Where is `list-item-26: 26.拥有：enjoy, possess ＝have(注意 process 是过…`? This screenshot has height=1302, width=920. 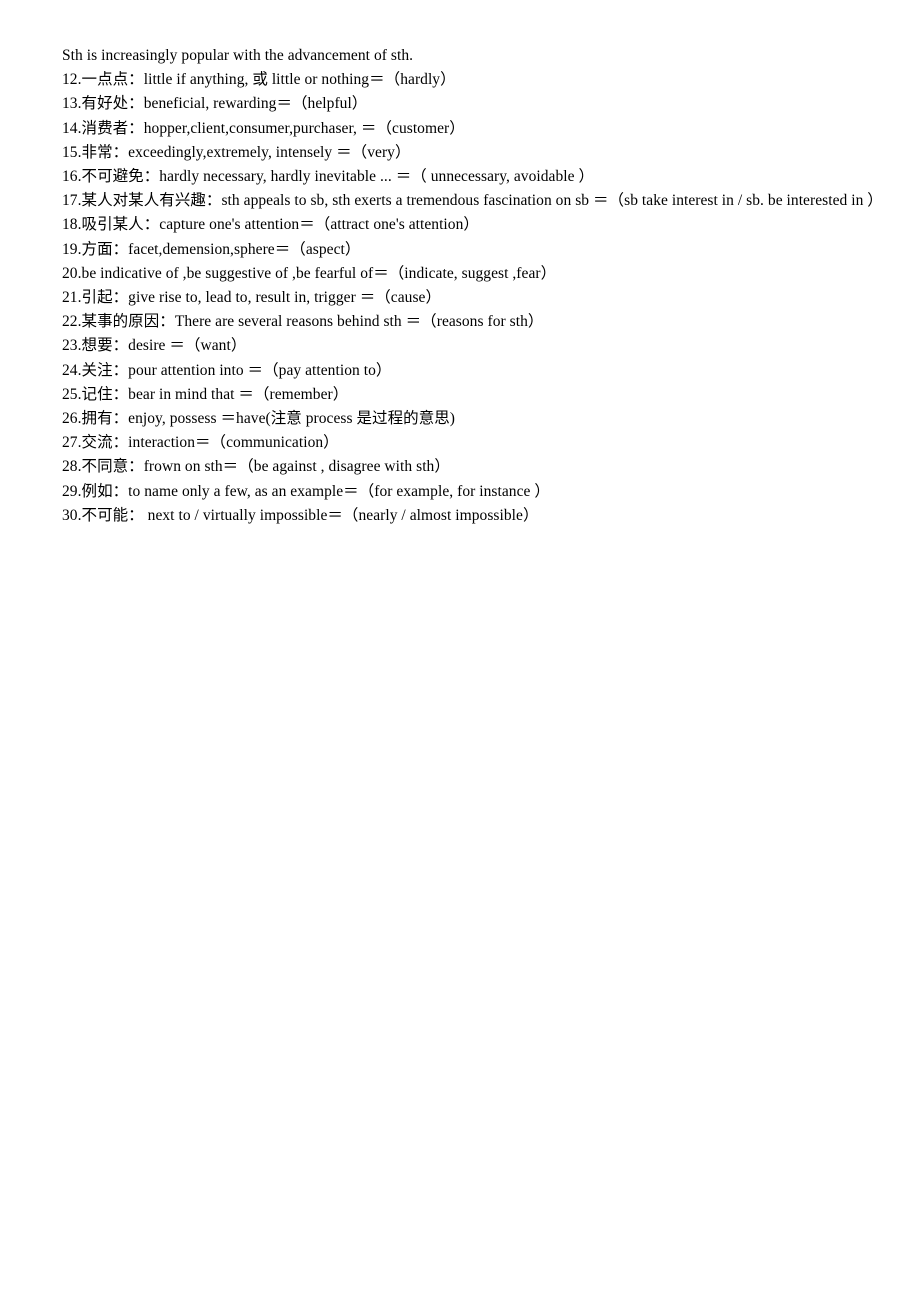 list-item-26: 26.拥有：enjoy, possess ＝have(注意 process 是过… is located at coordinates (259, 419).